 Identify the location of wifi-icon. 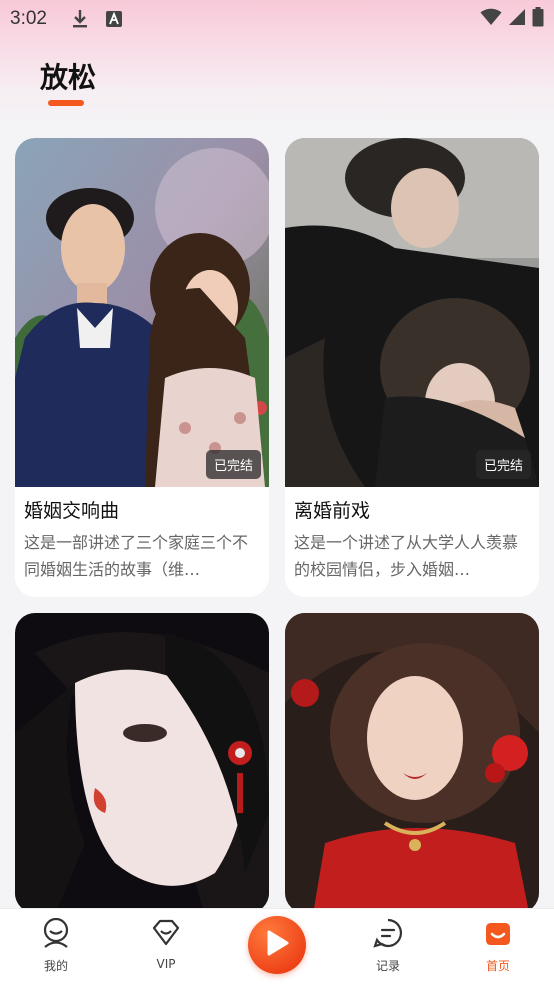
(491, 19).